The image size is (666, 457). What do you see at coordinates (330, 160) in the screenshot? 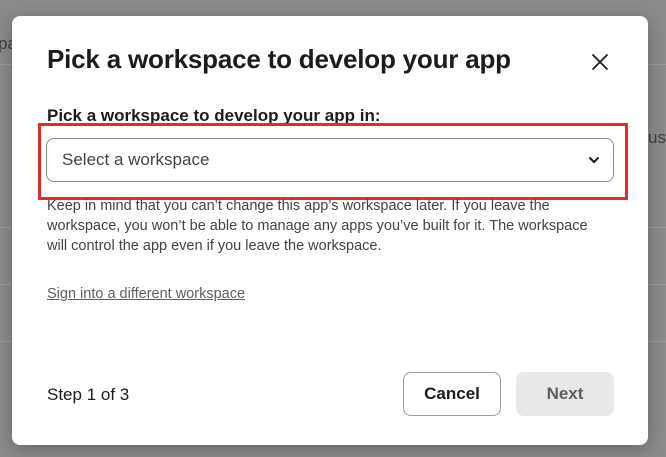
I see `workspace-select: Select a workspace` at bounding box center [330, 160].